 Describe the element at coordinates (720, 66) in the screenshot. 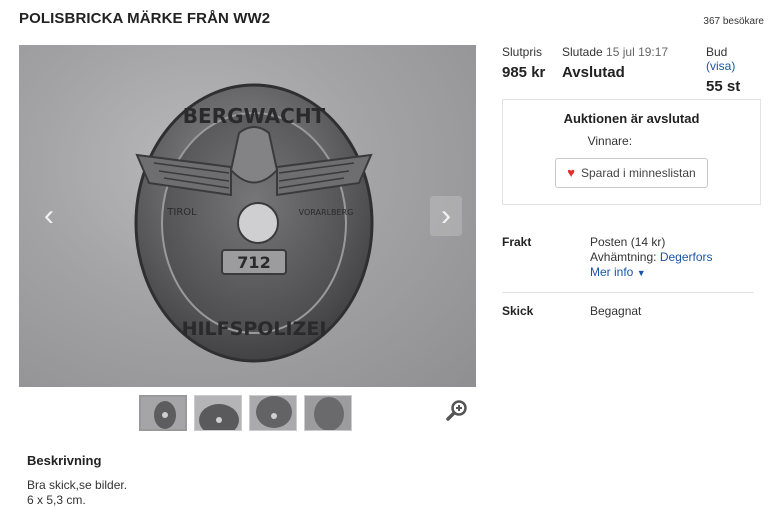

I see `show-bids-link: (visa)` at that location.